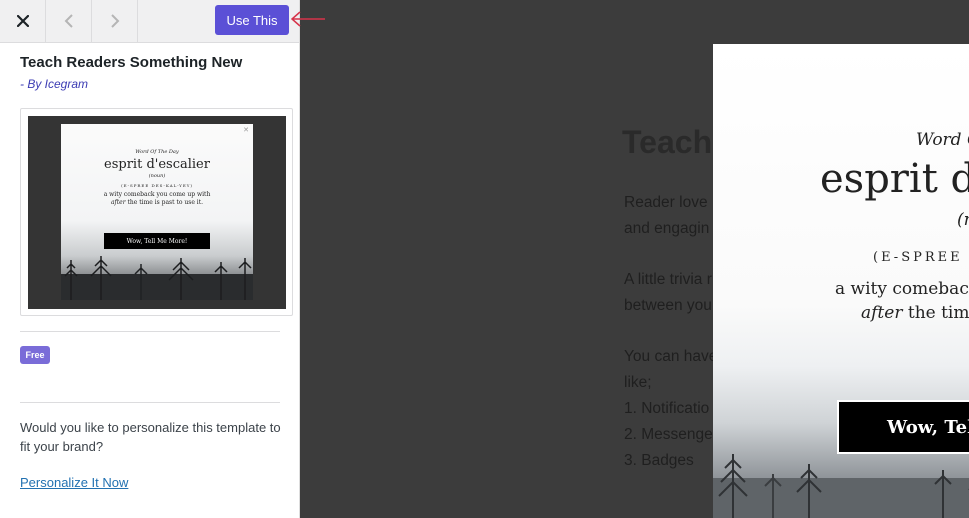 This screenshot has height=518, width=969. Describe the element at coordinates (942, 140) in the screenshot. I see `popup-word-of-day: Word O` at that location.